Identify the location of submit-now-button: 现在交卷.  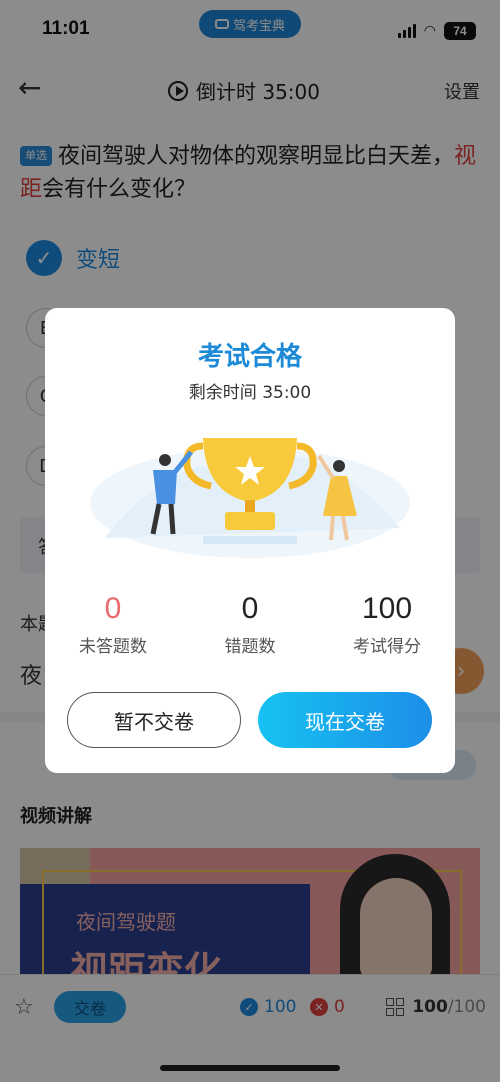
(345, 720).